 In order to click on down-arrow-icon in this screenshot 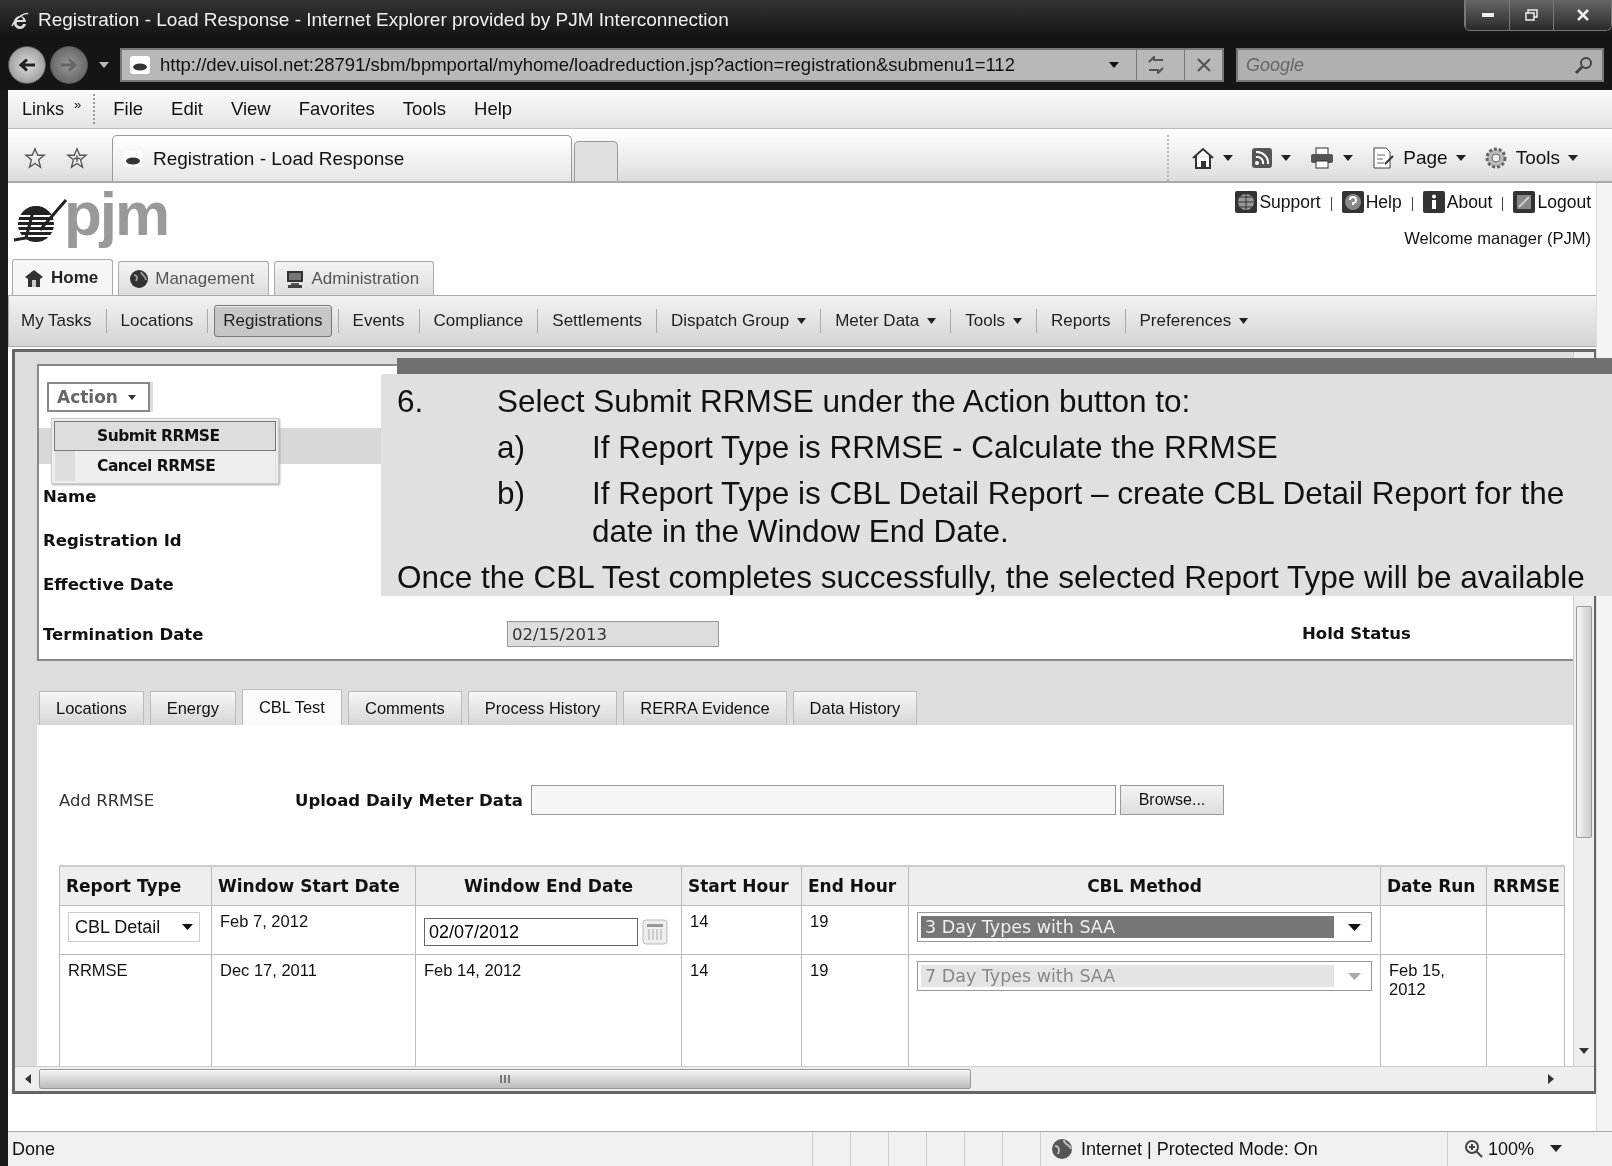, I will do `click(1584, 1051)`.